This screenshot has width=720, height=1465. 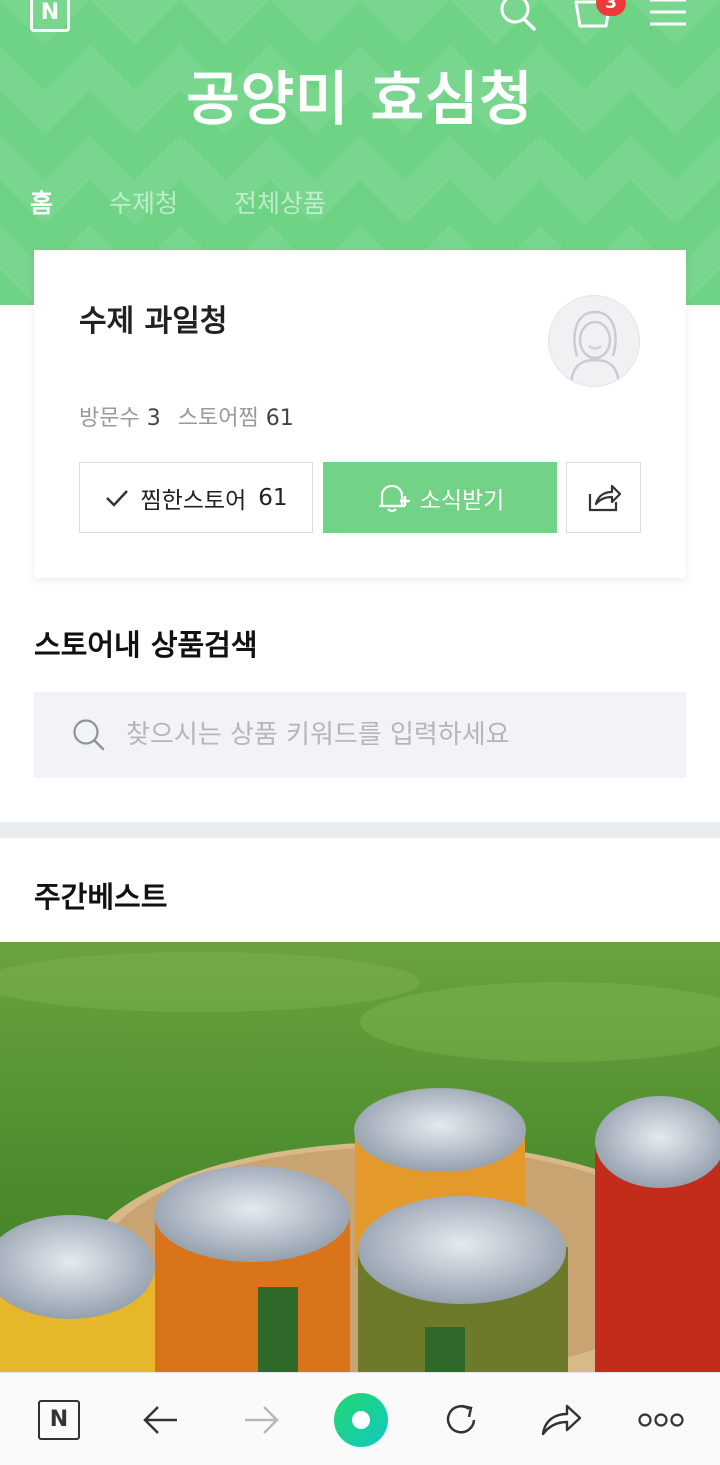 I want to click on store-title: 공양미 효심청, so click(x=360, y=99).